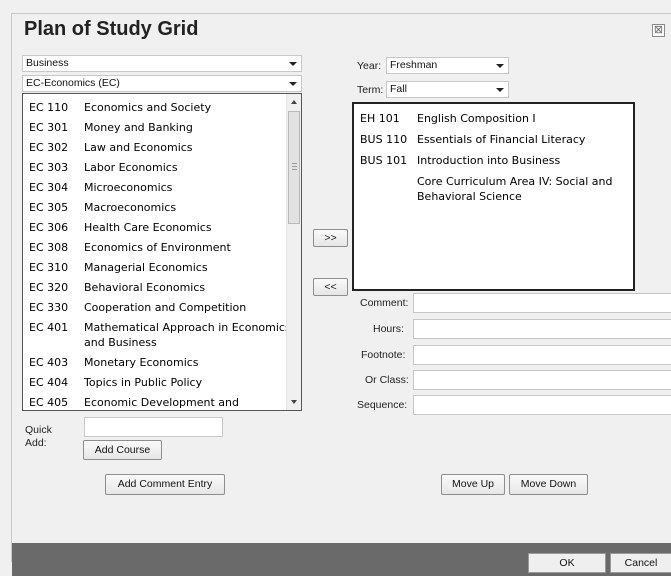  I want to click on course-code: EC 404, so click(49, 382).